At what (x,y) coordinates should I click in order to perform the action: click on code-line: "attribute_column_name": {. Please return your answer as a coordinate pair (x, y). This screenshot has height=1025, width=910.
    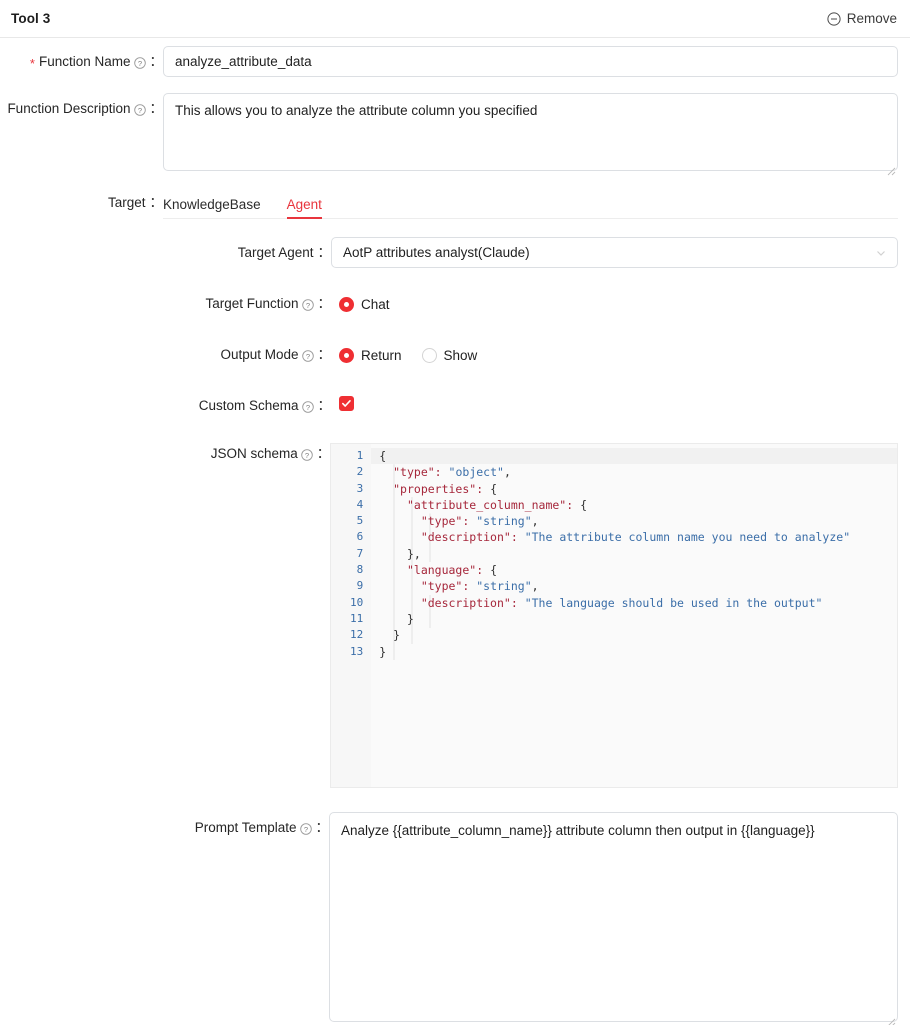
    Looking at the image, I should click on (497, 504).